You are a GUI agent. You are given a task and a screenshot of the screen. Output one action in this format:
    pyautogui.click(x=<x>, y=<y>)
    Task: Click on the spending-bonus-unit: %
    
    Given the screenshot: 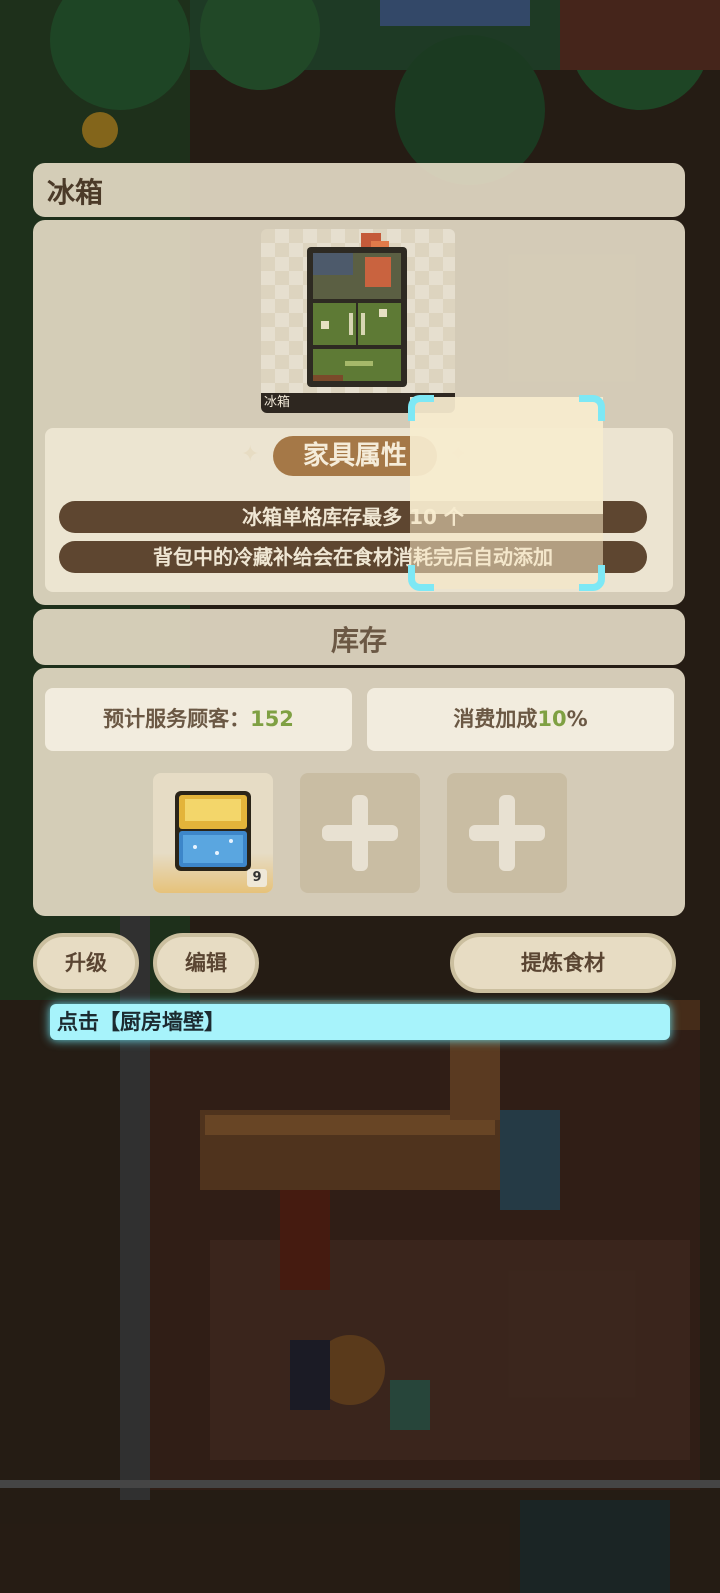 What is the action you would take?
    pyautogui.click(x=577, y=719)
    